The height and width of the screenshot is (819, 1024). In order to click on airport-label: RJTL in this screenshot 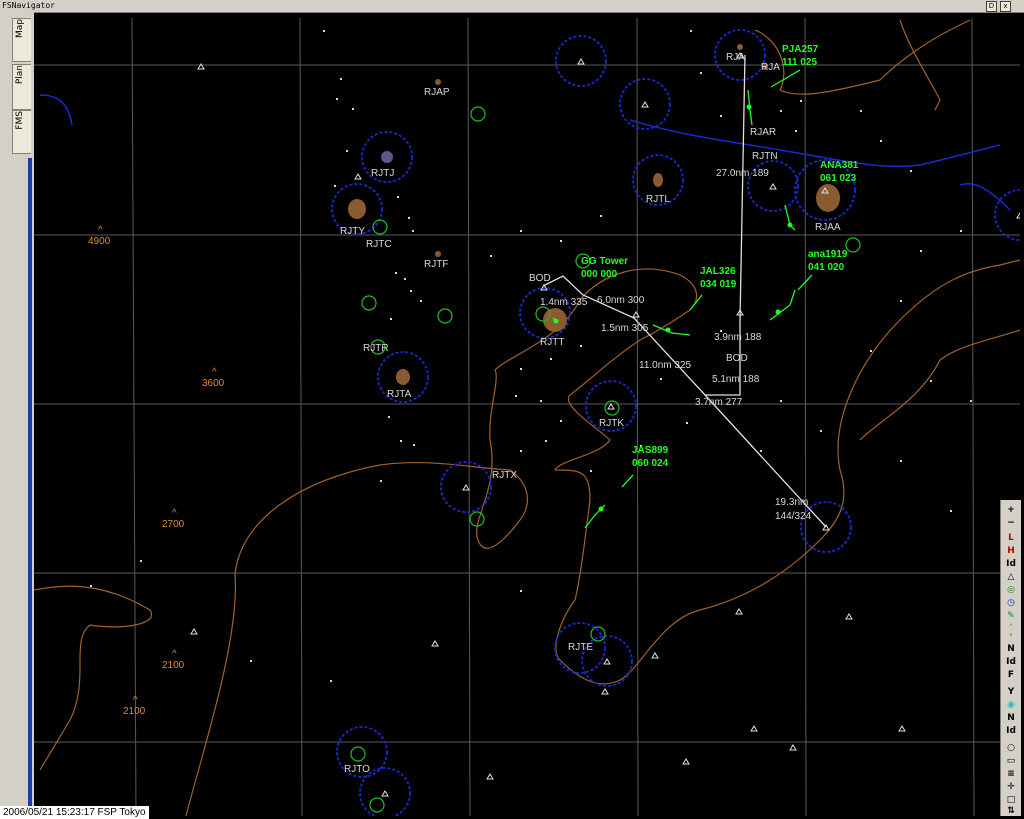, I will do `click(658, 199)`.